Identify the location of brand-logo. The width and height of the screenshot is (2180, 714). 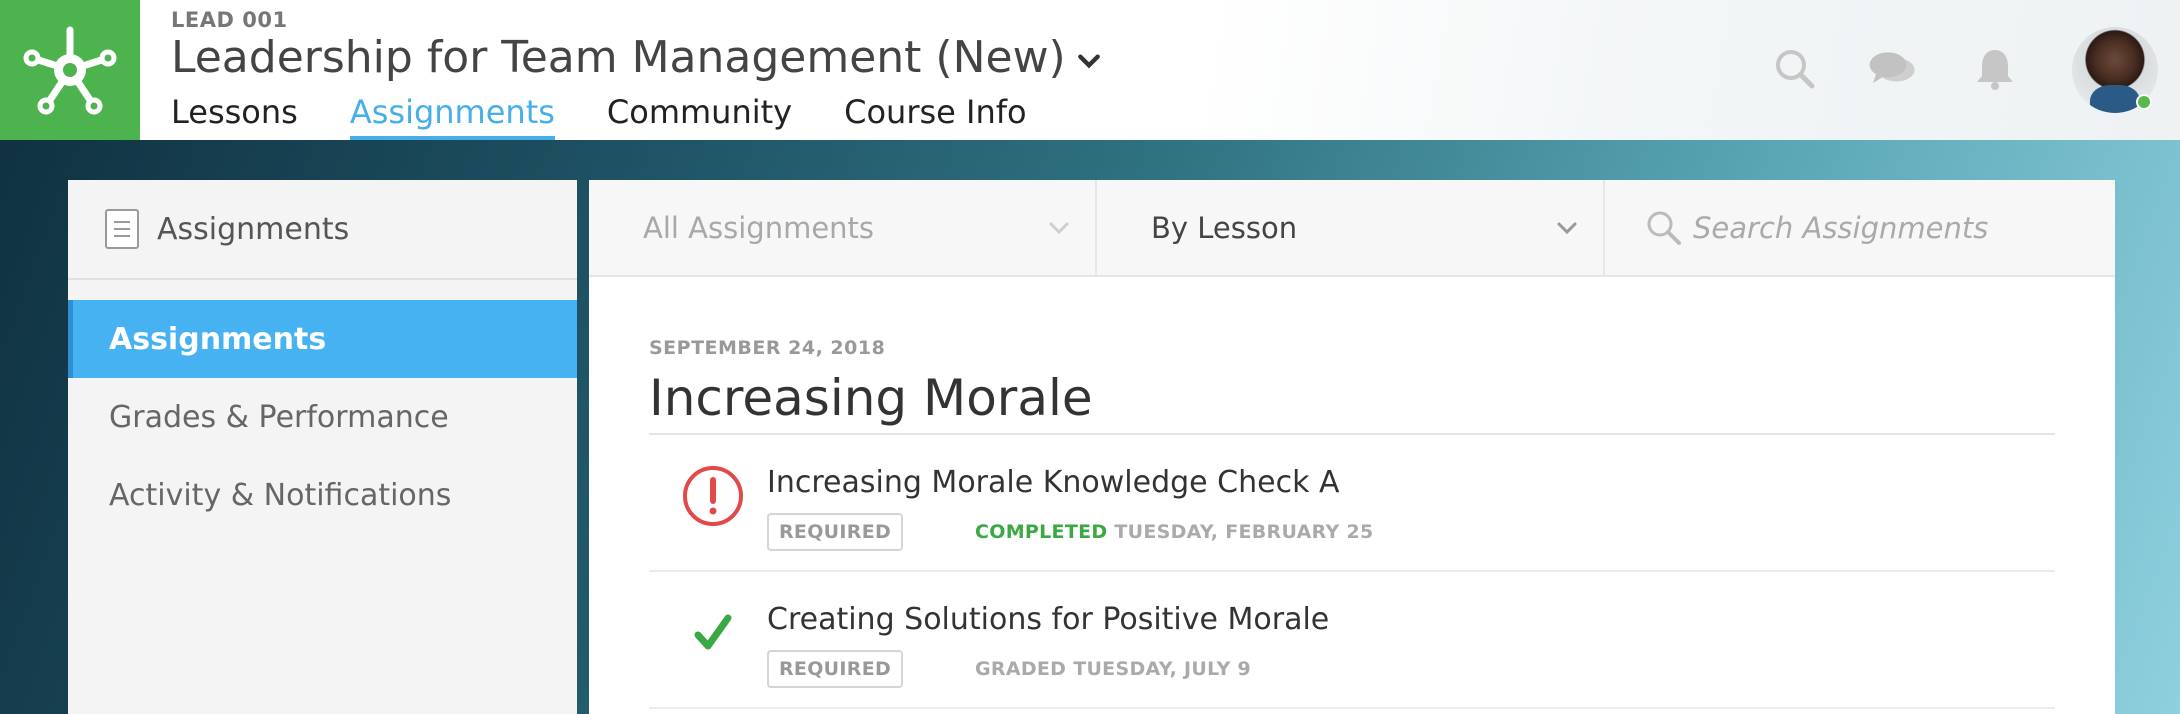
(70, 70).